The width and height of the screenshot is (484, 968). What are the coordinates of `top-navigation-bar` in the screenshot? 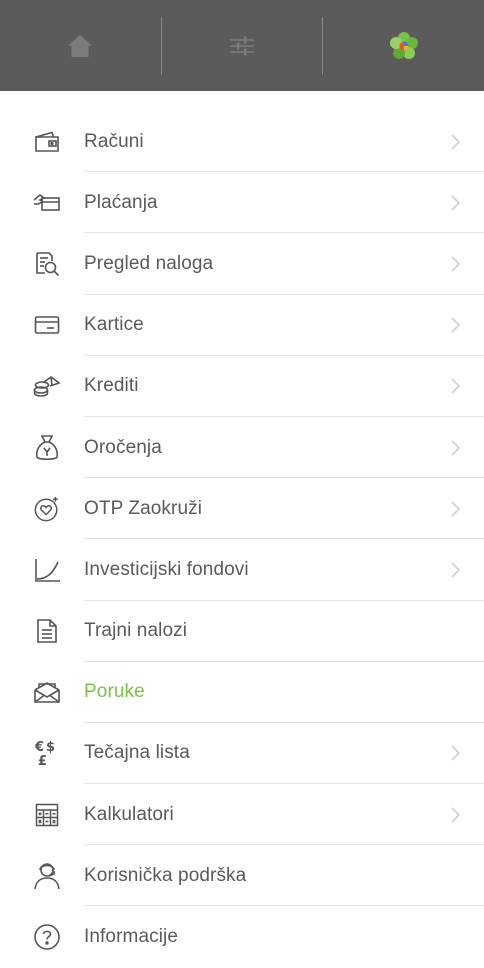 It's located at (242, 45).